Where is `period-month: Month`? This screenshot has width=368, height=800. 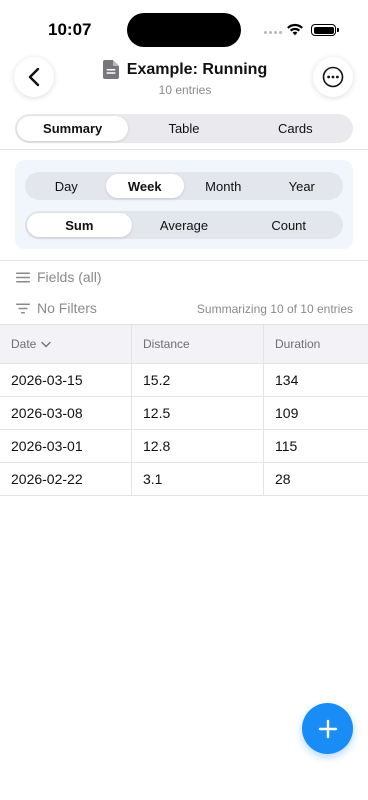
period-month: Month is located at coordinates (223, 186).